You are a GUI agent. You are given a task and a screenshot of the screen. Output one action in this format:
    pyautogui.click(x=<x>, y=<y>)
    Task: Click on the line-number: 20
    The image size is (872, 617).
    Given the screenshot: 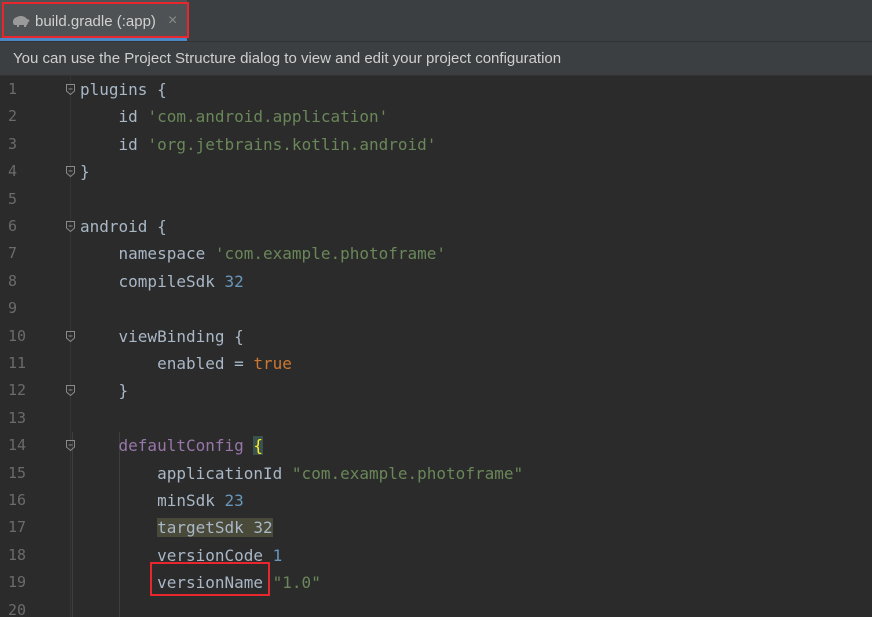 What is the action you would take?
    pyautogui.click(x=17, y=608)
    